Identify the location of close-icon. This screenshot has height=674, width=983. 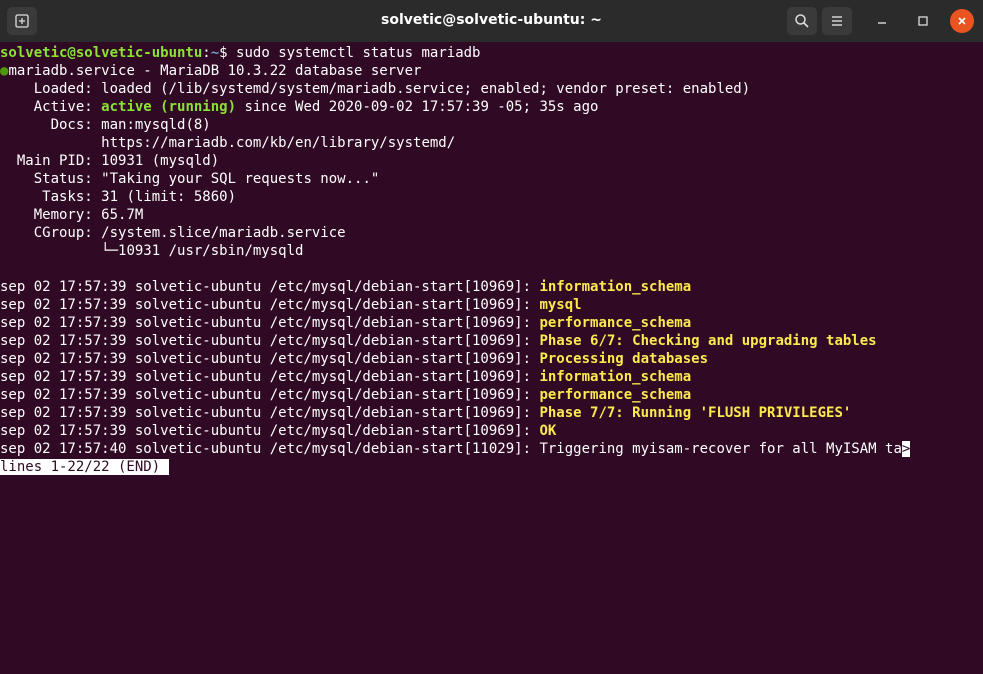
(962, 21).